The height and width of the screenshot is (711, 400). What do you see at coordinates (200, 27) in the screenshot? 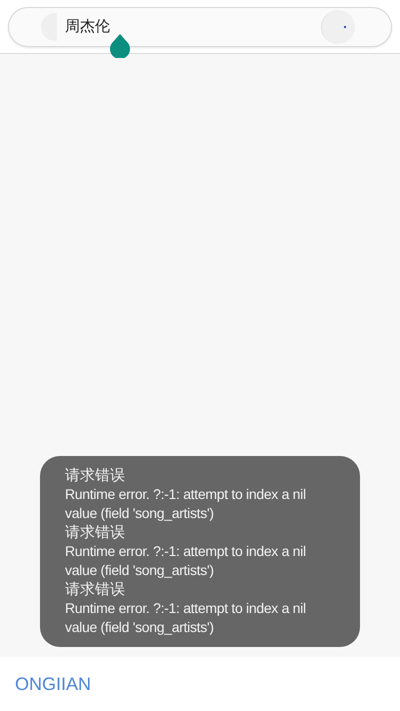
I see `search-field: 周杰伦` at bounding box center [200, 27].